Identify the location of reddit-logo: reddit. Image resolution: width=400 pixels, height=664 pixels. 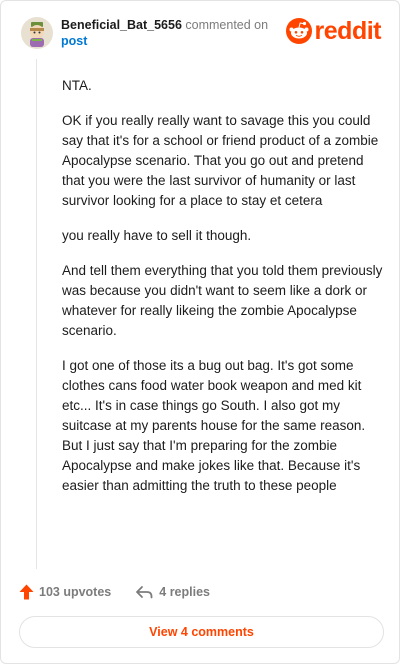
(333, 31).